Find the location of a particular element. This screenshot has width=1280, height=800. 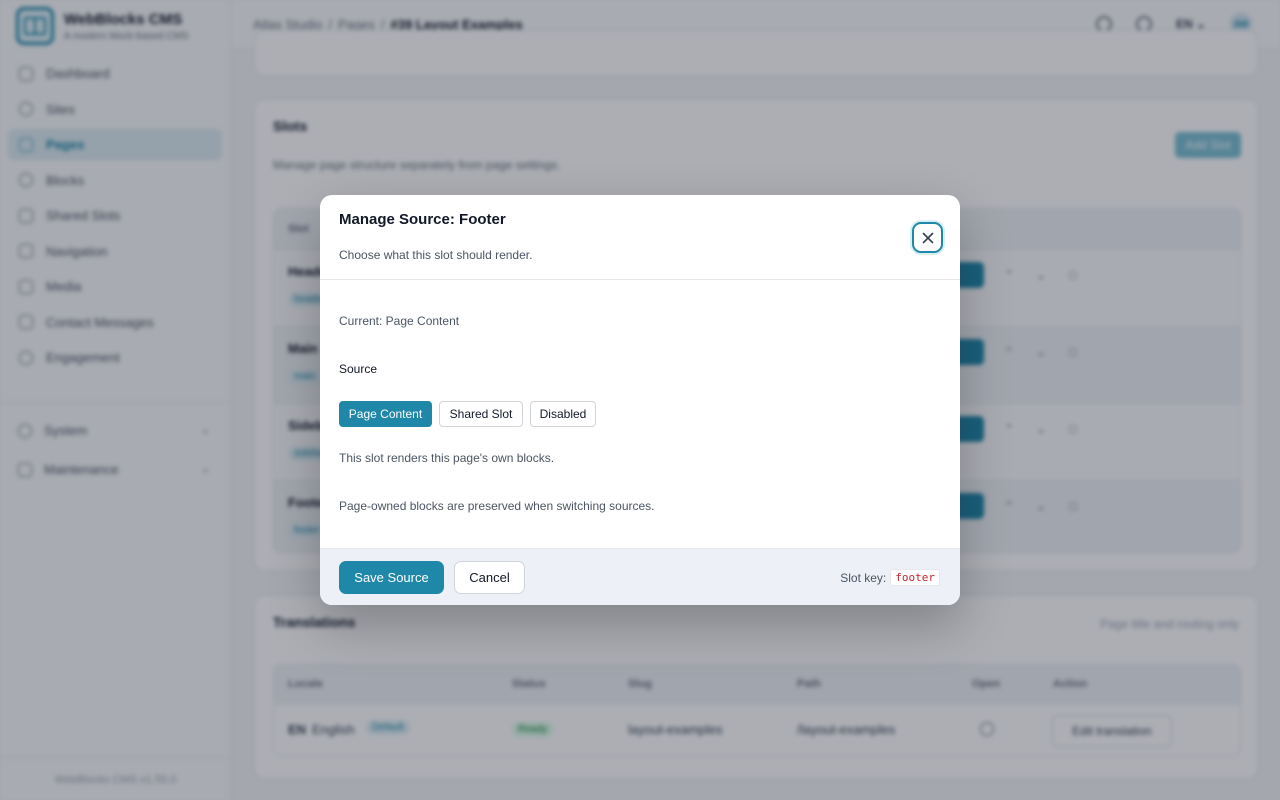

slot-key-label: Slot key: is located at coordinates (863, 577).